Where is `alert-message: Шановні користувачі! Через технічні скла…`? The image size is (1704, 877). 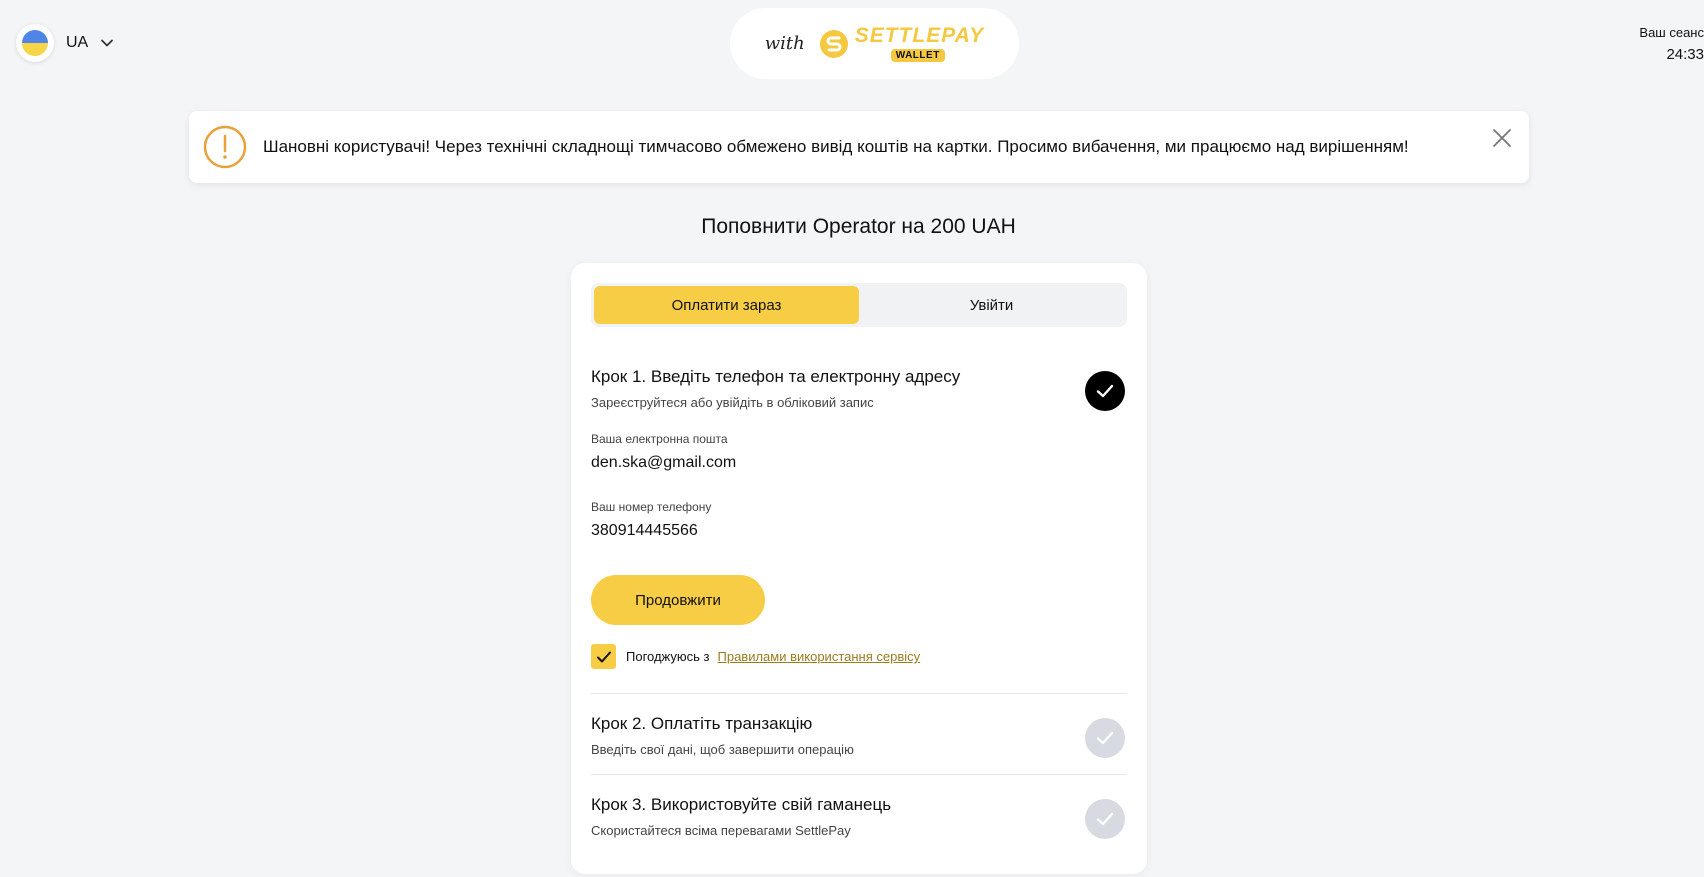 alert-message: Шановні користувачі! Через технічні скла… is located at coordinates (836, 146).